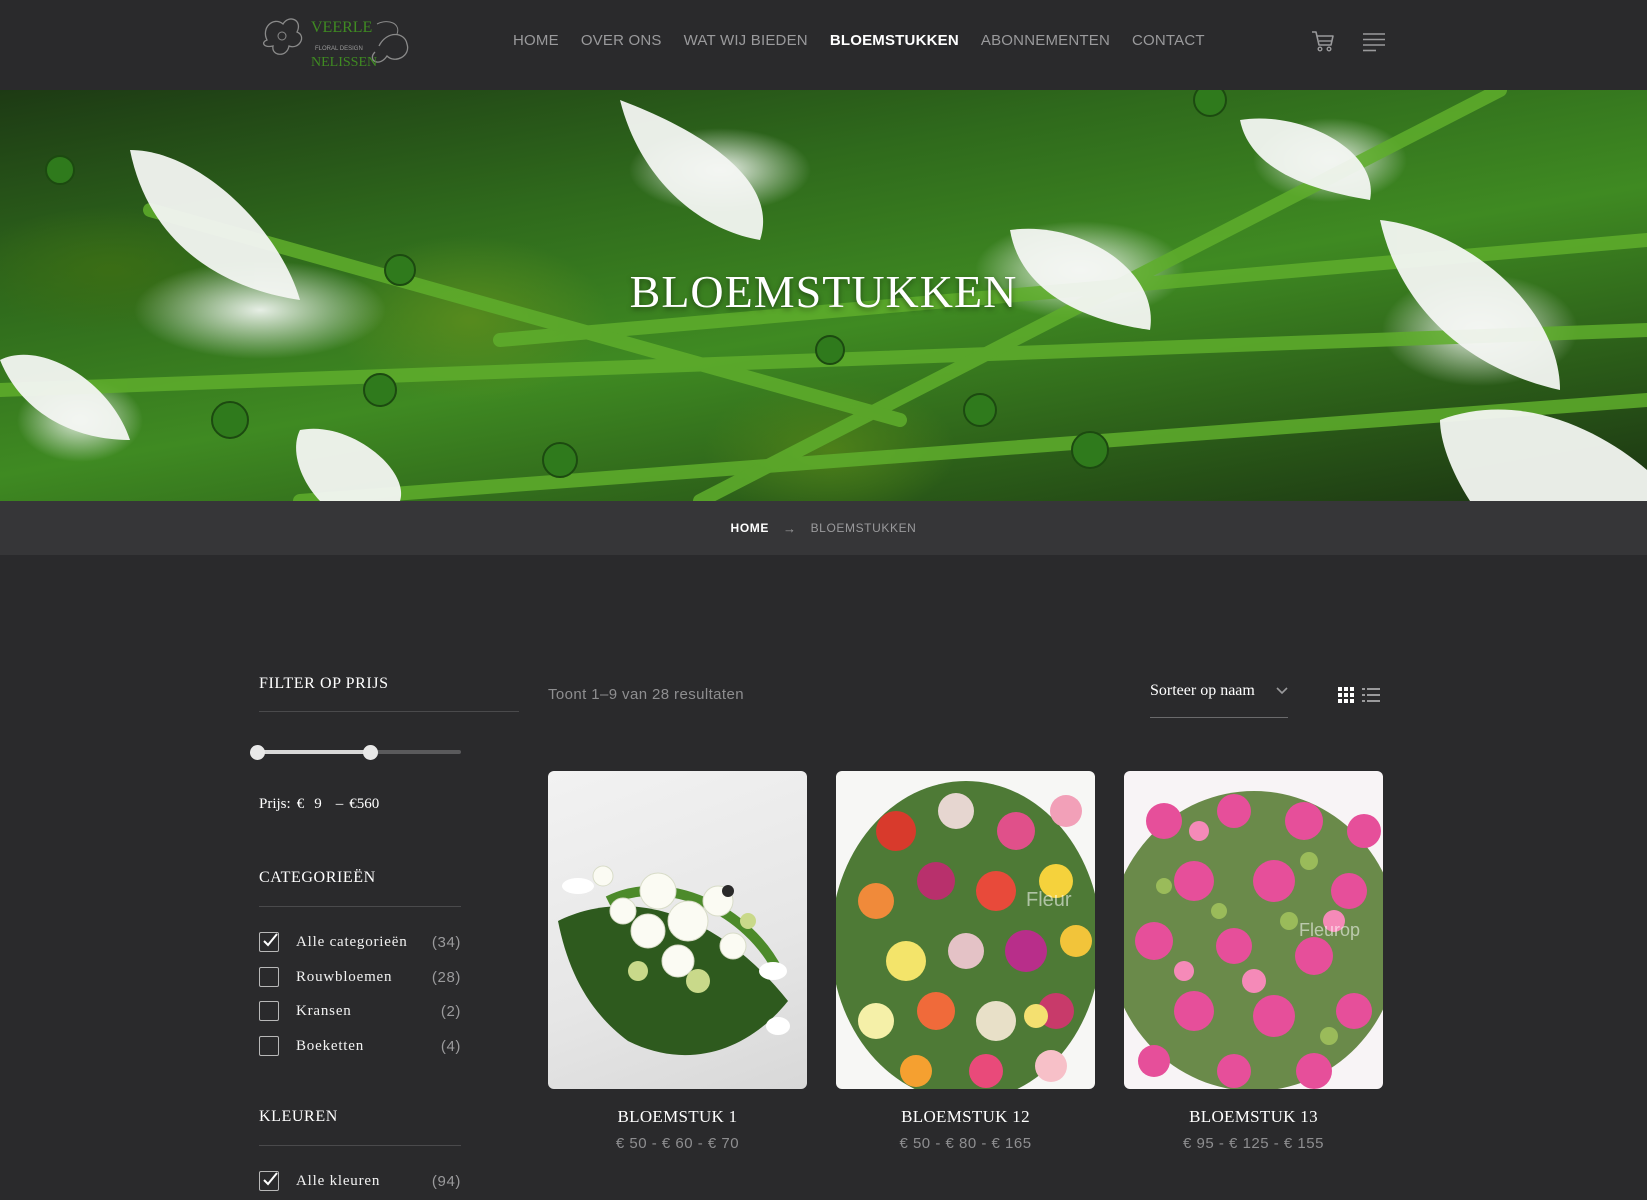 This screenshot has width=1647, height=1200. What do you see at coordinates (1253, 1143) in the screenshot?
I see `product-price: € 95 - € 125 - € 155` at bounding box center [1253, 1143].